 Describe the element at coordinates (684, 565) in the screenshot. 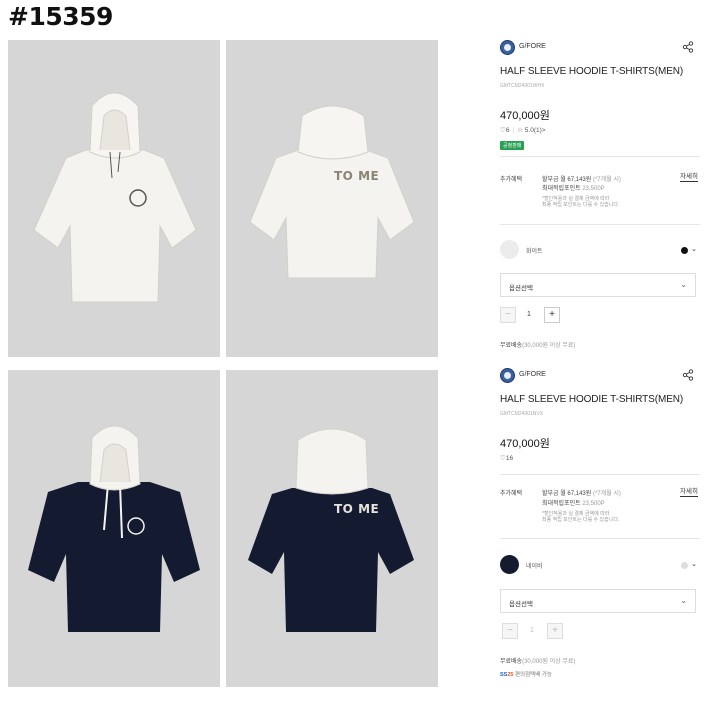

I see `color-swatch-option` at that location.